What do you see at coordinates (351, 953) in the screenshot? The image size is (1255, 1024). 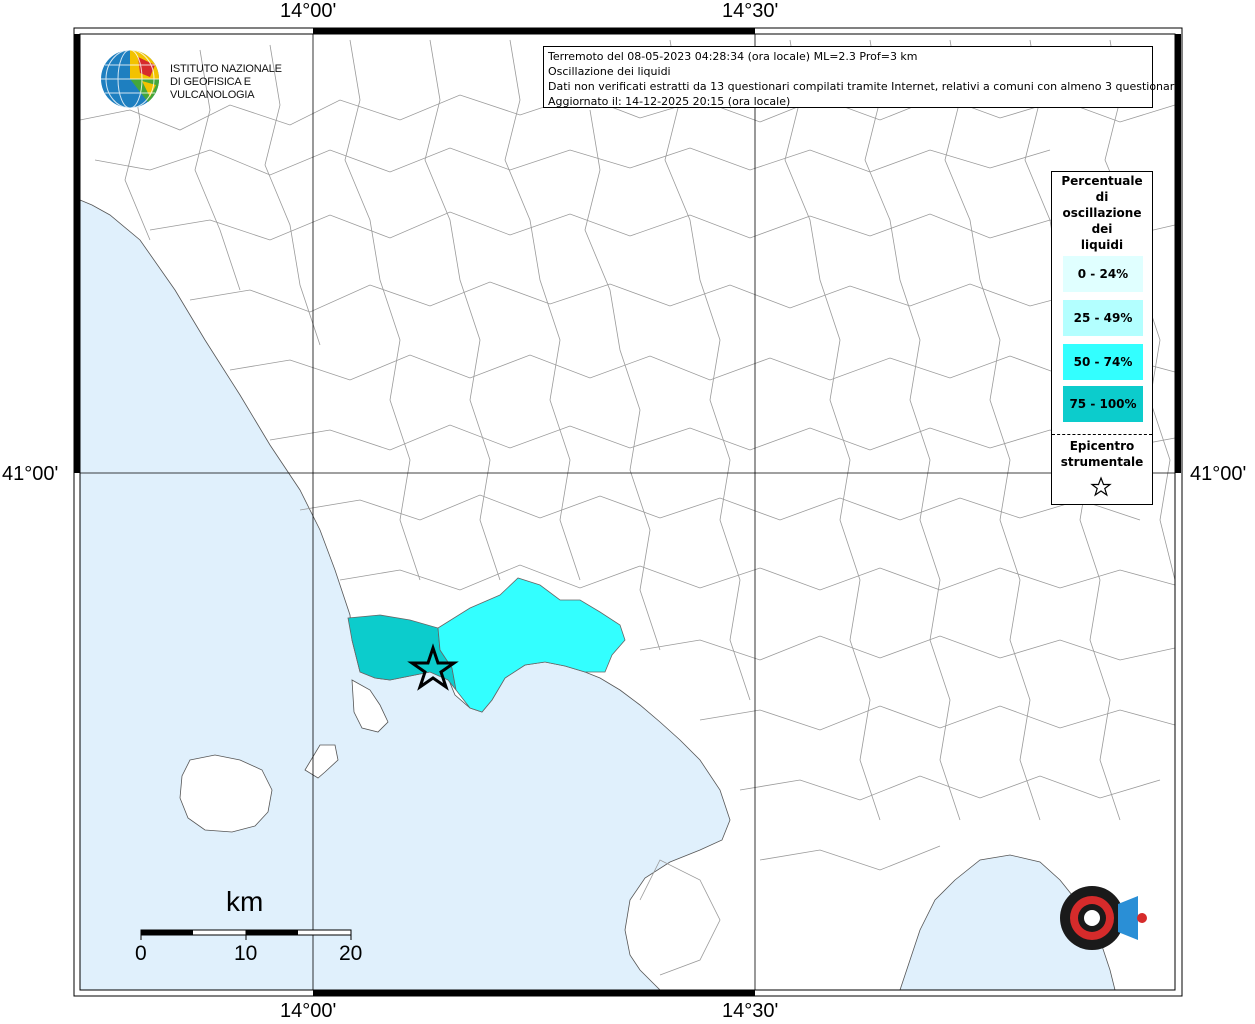 I see `scale-tick-20: 20` at bounding box center [351, 953].